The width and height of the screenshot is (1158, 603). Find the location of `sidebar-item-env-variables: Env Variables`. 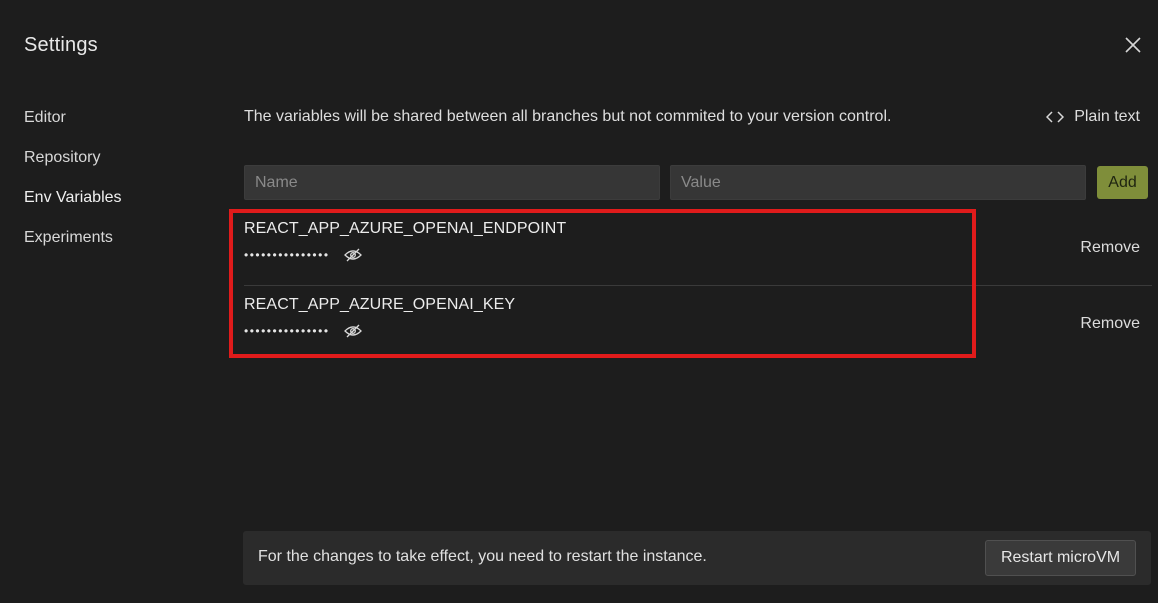

sidebar-item-env-variables: Env Variables is located at coordinates (114, 207).